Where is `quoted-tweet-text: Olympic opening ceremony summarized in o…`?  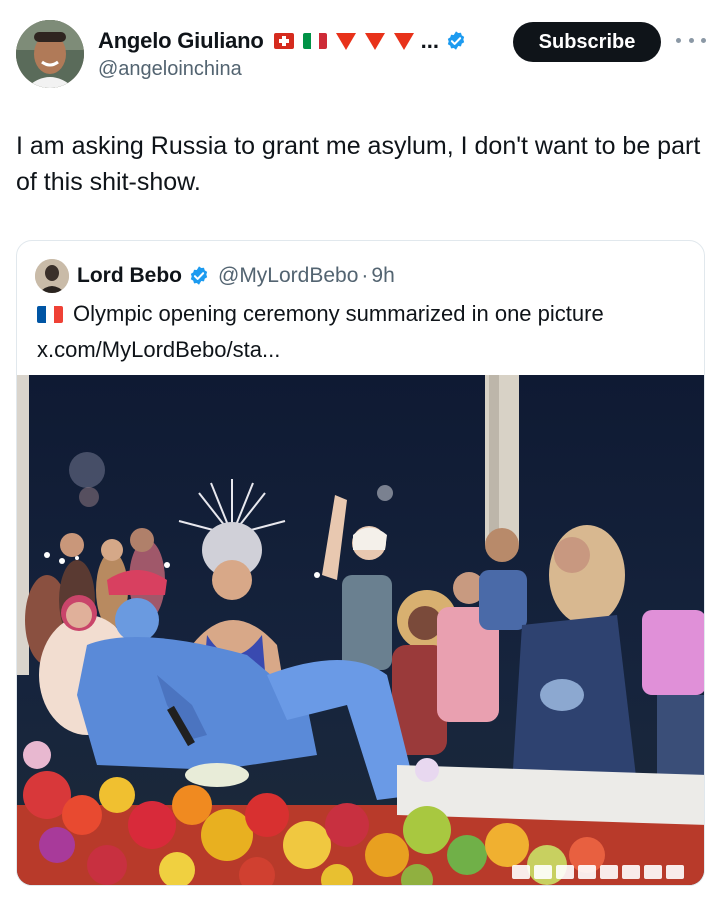 quoted-tweet-text: Olympic opening ceremony summarized in o… is located at coordinates (338, 313).